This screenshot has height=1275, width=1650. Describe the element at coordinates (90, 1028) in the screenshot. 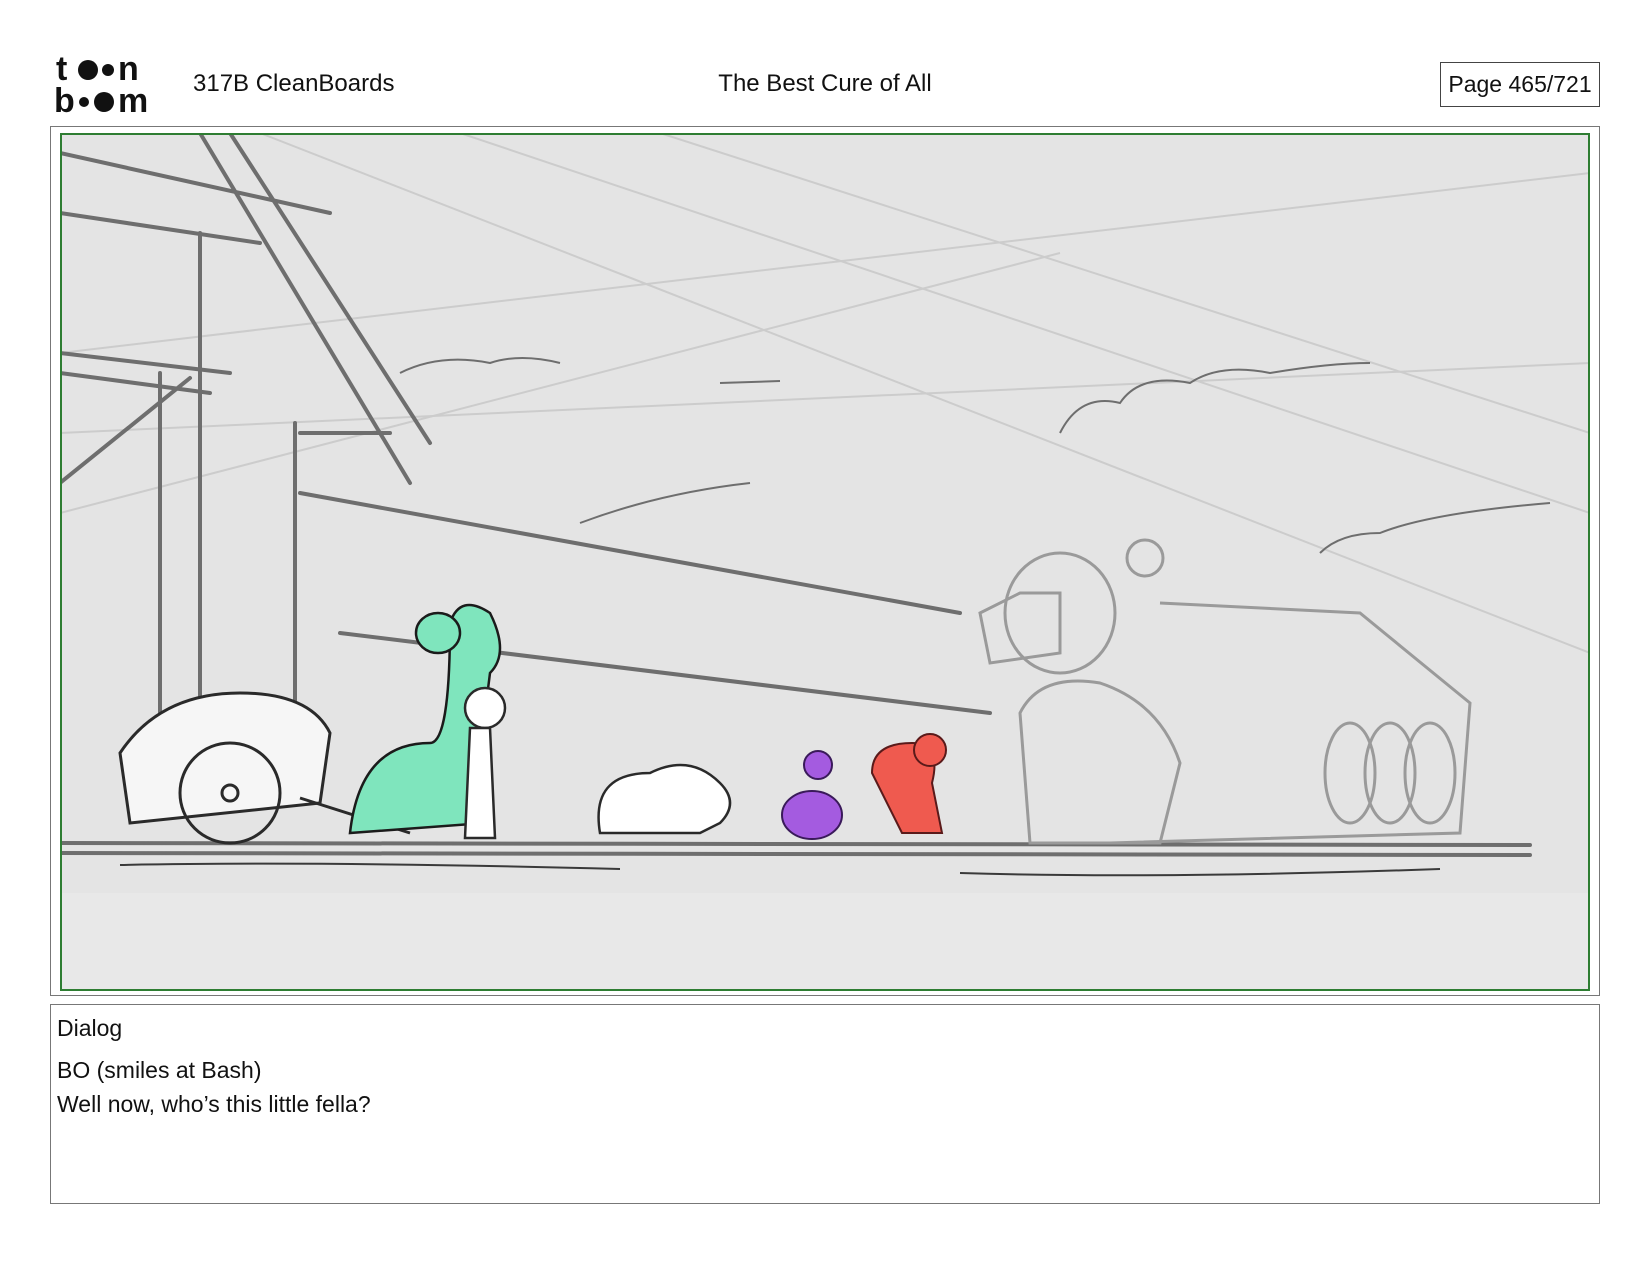

I see `dialog-label: Dialog` at that location.